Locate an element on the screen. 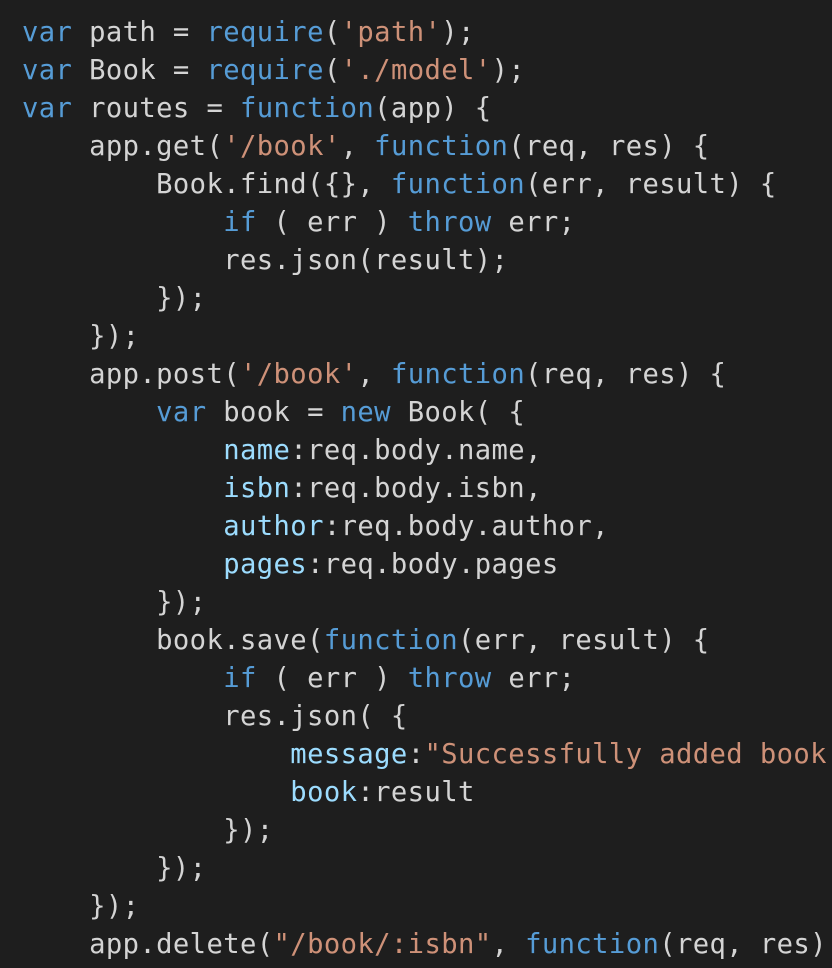  code-text: routes = is located at coordinates (156, 108).